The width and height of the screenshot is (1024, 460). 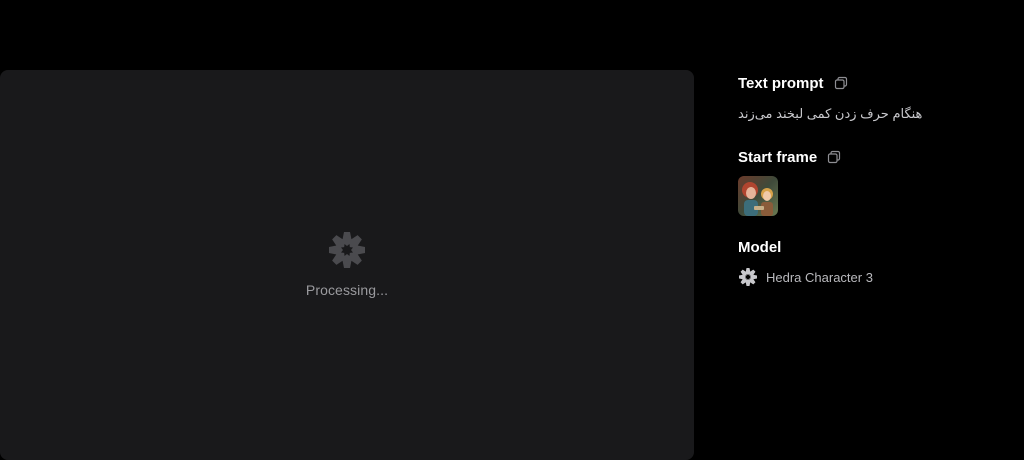 I want to click on start-frame-title: Start frame, so click(x=778, y=157).